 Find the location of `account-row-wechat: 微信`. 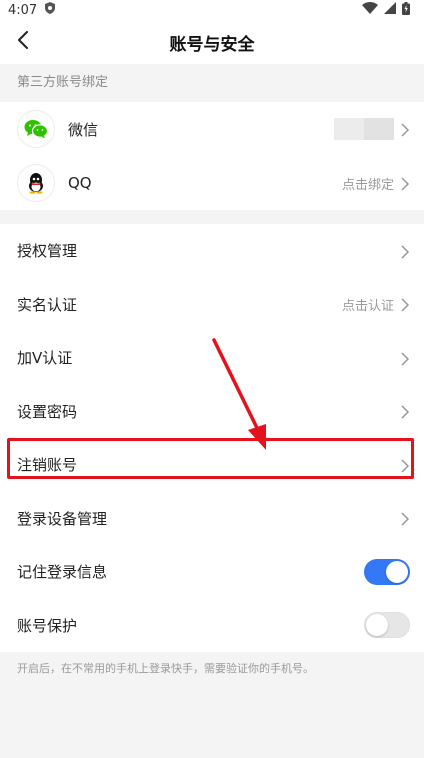

account-row-wechat: 微信 is located at coordinates (212, 129).